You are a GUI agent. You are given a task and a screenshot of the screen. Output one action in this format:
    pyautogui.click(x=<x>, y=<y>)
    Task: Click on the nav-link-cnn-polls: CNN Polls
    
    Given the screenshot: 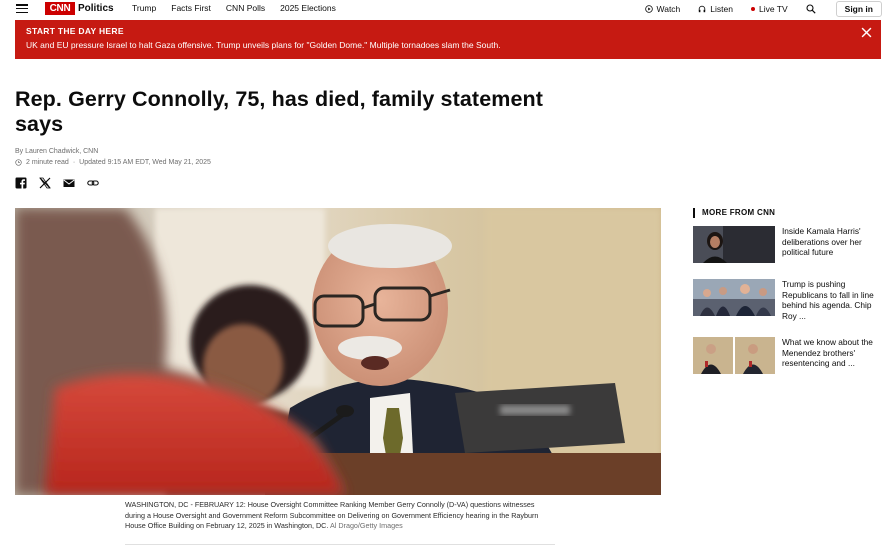 What is the action you would take?
    pyautogui.click(x=245, y=8)
    